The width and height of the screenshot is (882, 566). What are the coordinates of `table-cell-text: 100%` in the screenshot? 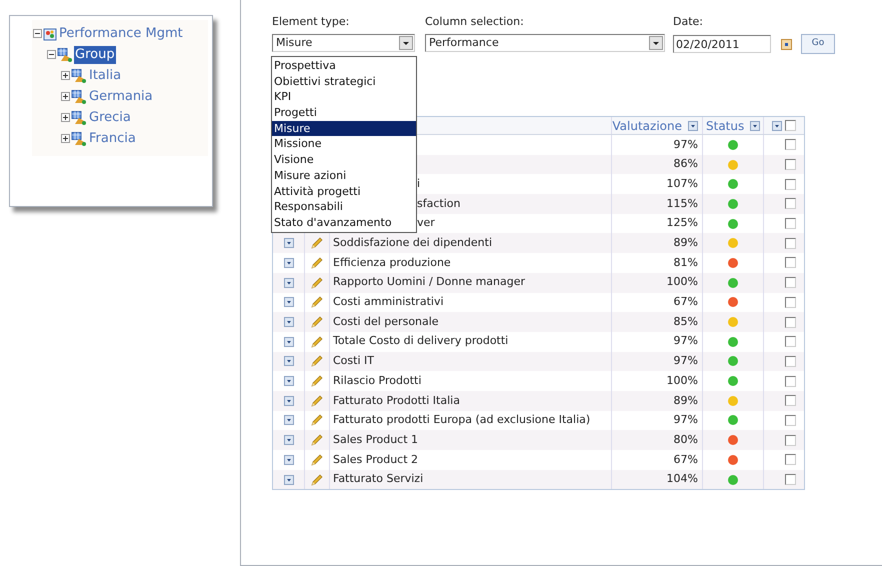 It's located at (682, 380).